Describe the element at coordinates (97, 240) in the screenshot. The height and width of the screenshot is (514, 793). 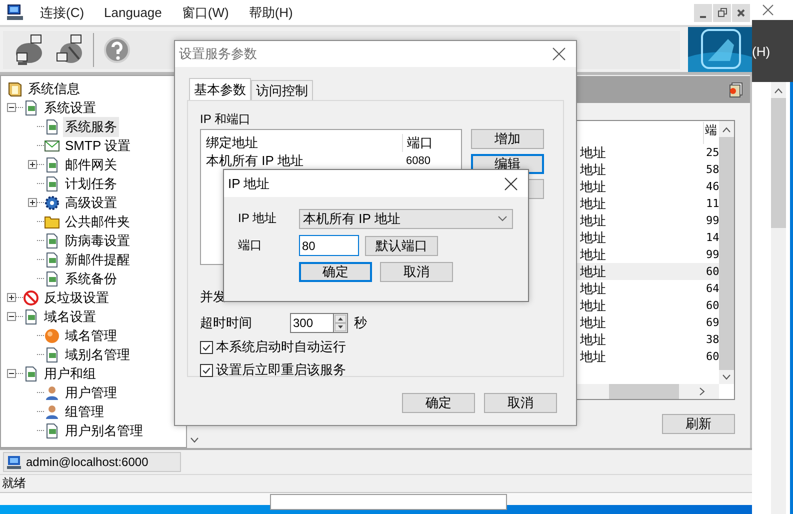
I see `tree-item: 防病毒设置` at that location.